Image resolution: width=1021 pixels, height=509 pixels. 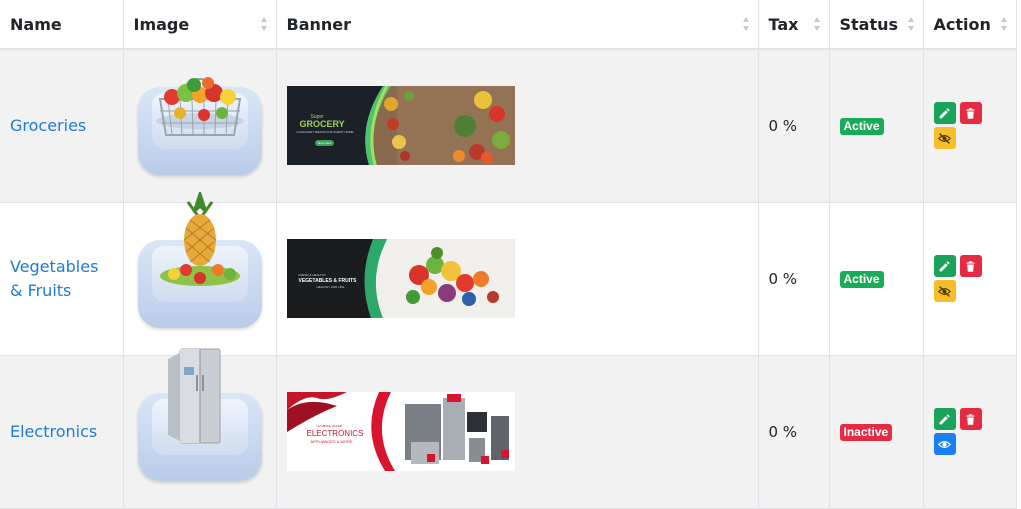 I want to click on column-header-status: Status, so click(x=876, y=25).